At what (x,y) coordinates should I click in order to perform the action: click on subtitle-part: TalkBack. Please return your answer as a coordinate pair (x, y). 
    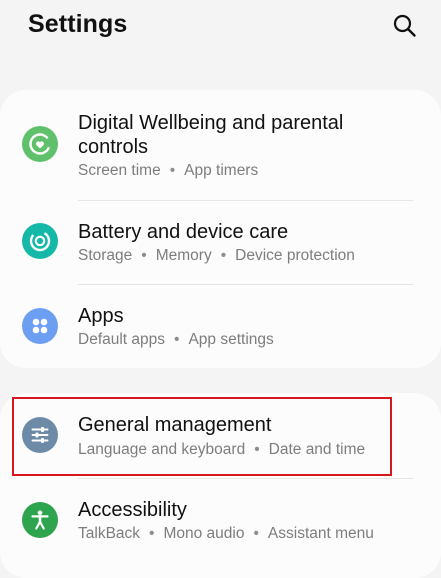
    Looking at the image, I should click on (109, 533).